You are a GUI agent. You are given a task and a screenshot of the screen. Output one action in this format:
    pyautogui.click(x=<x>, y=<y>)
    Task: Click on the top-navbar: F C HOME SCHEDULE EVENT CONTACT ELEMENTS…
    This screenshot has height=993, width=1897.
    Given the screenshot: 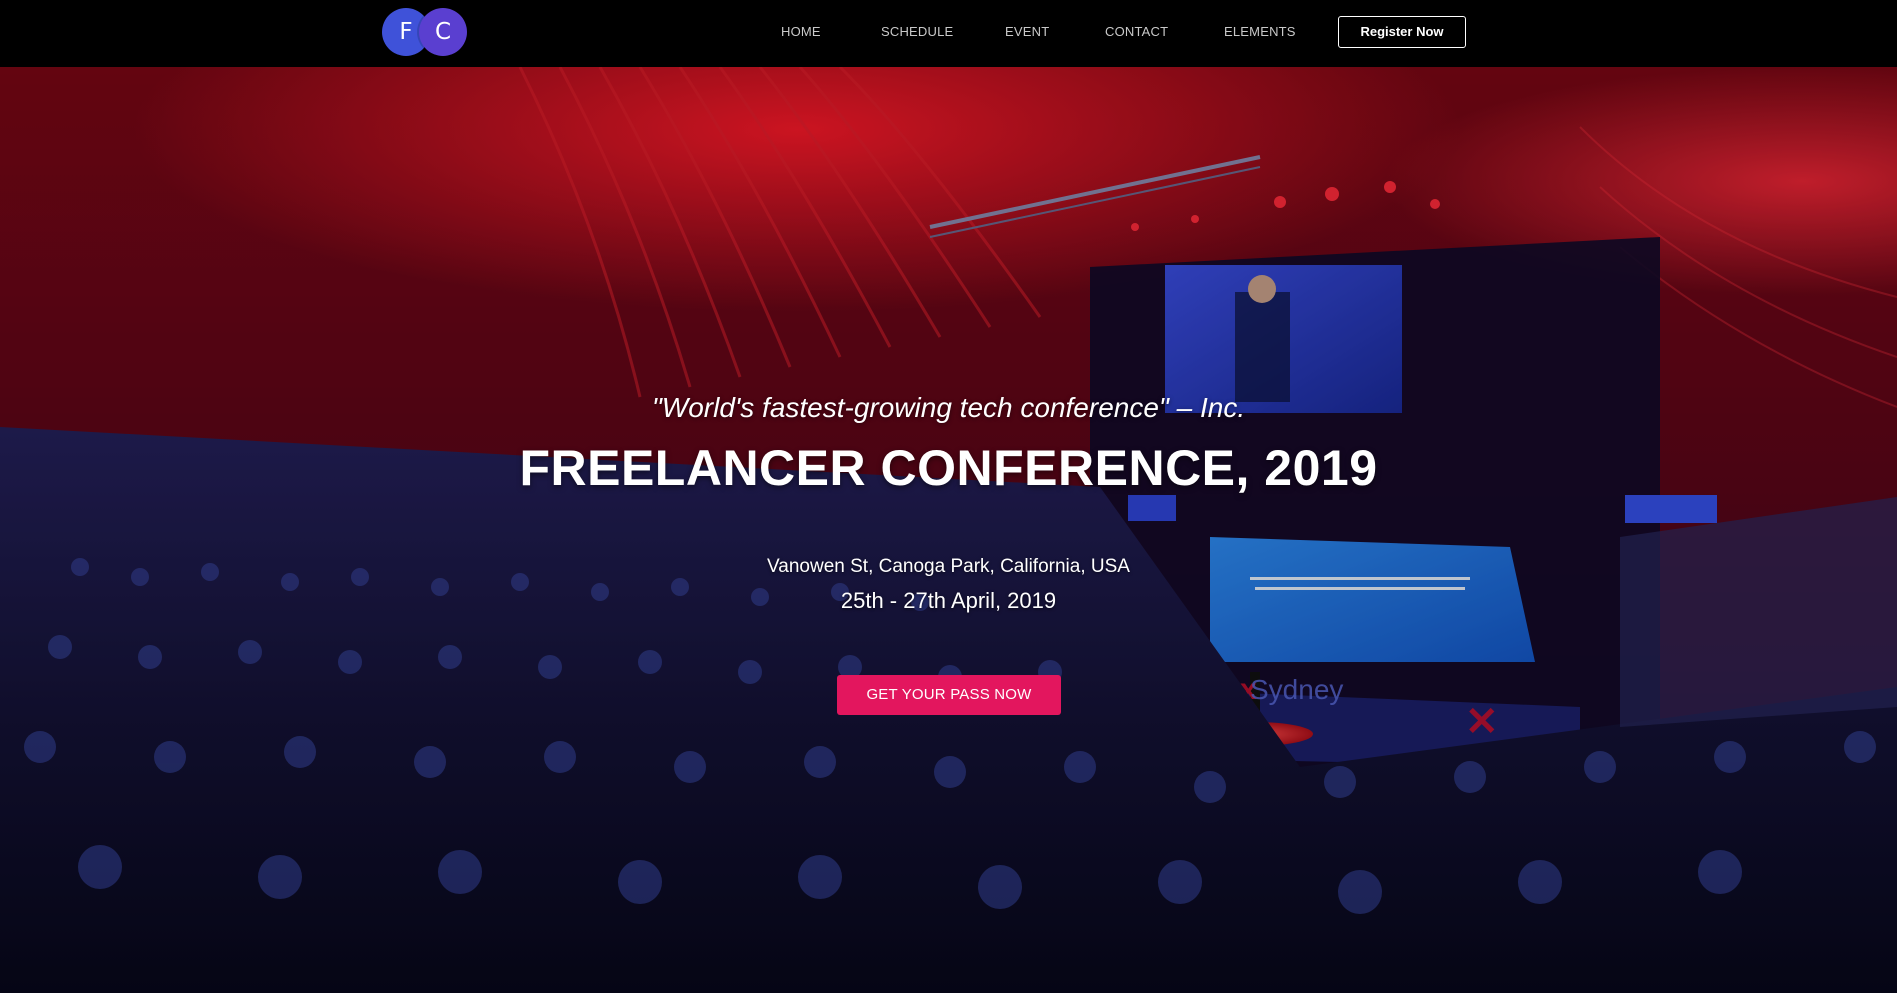 What is the action you would take?
    pyautogui.click(x=948, y=33)
    